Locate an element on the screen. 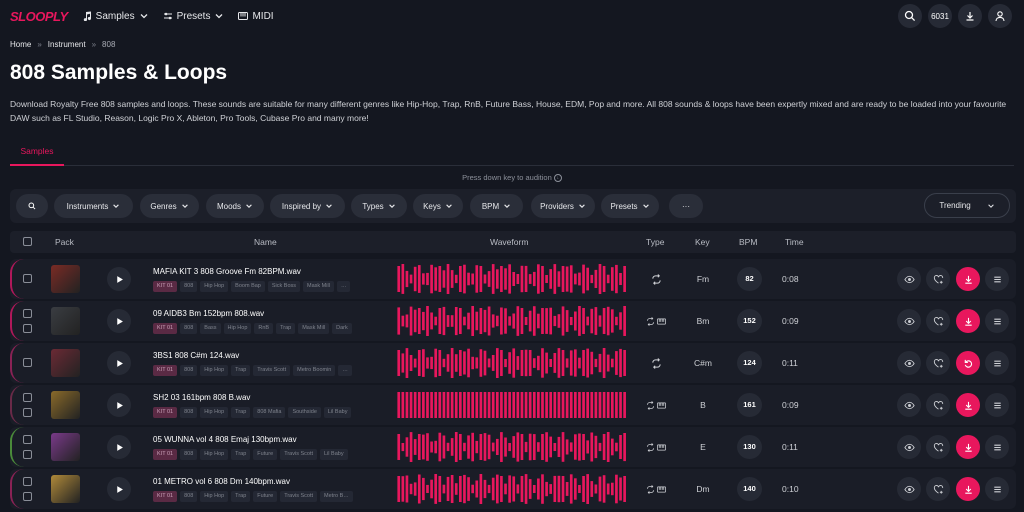 The height and width of the screenshot is (512, 1024). filter-2-button: Moods is located at coordinates (235, 206).